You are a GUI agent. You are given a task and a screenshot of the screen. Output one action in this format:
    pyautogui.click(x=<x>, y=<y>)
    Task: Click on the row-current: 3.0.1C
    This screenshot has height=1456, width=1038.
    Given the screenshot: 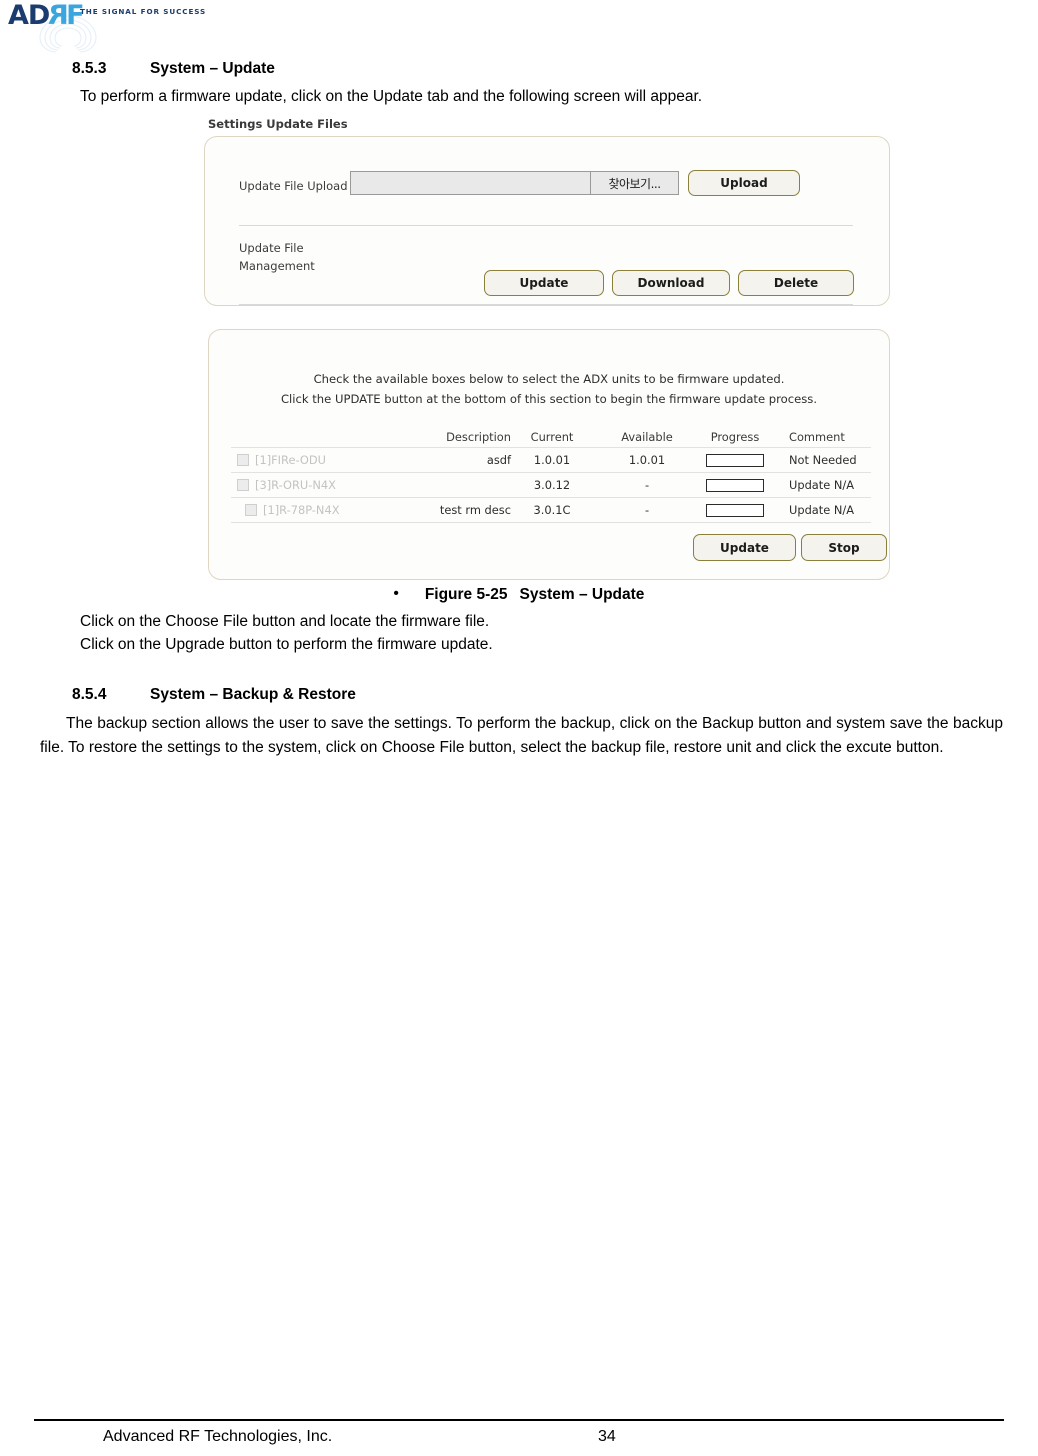 What is the action you would take?
    pyautogui.click(x=552, y=510)
    